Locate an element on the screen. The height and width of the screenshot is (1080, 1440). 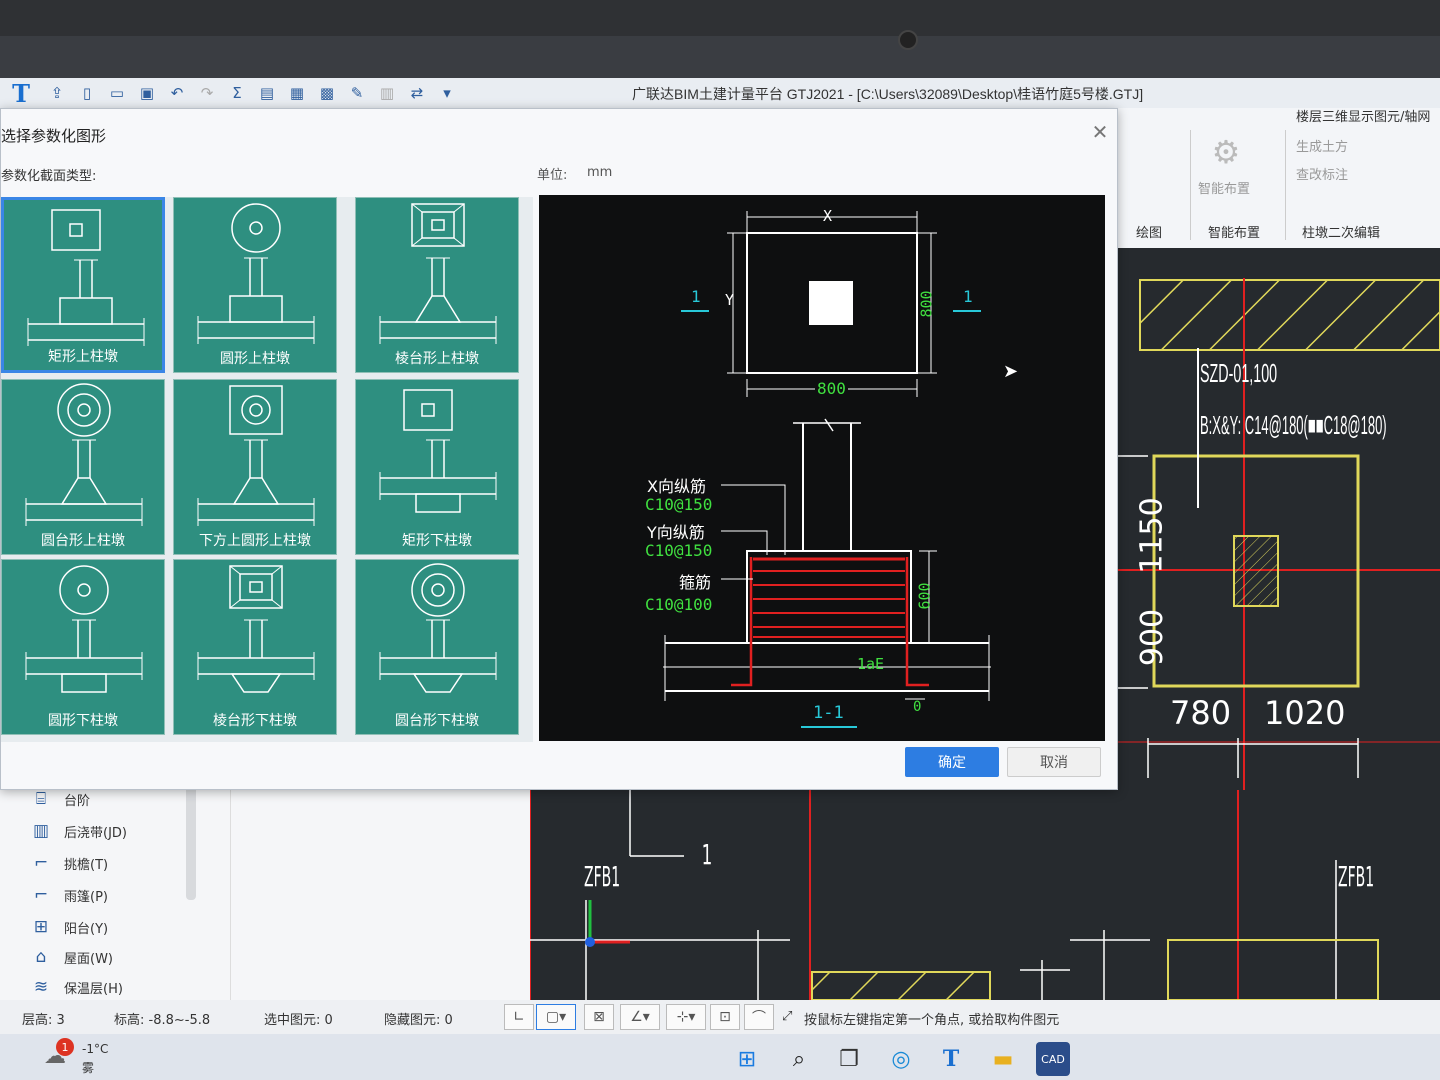
tree-item-label: 后浇带(JD) is located at coordinates (95, 833).